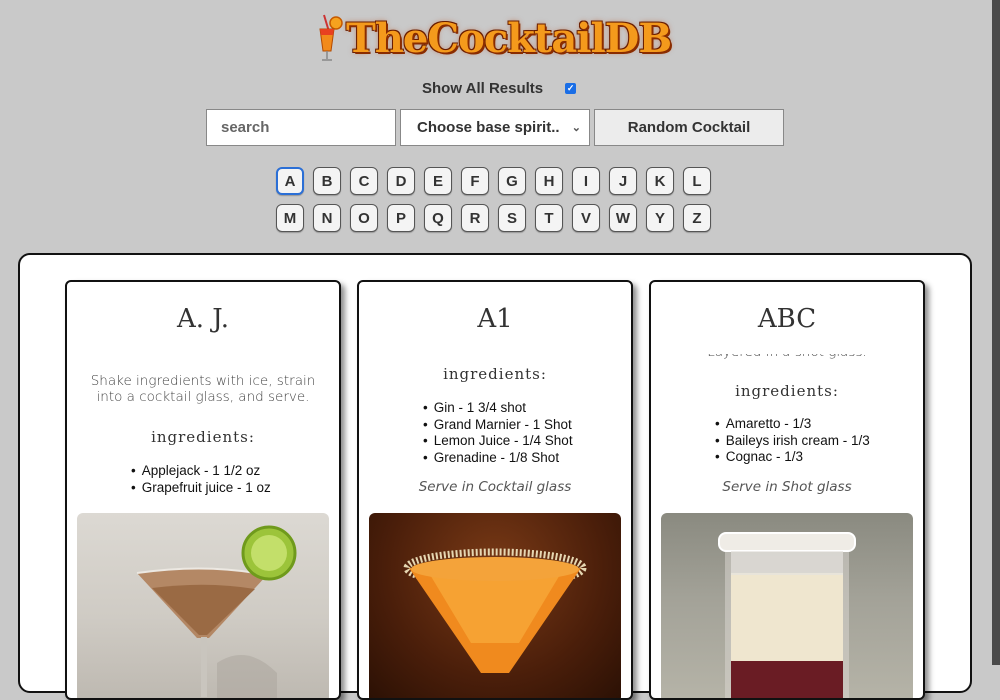 This screenshot has width=1000, height=700. I want to click on letter-button-j: J, so click(623, 181).